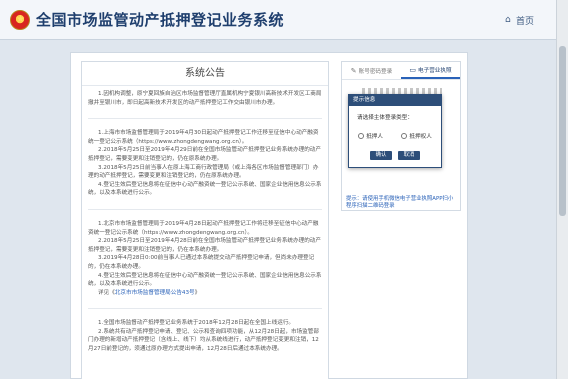  What do you see at coordinates (375, 71) in the screenshot?
I see `tab-account-label: 账号密码登录` at bounding box center [375, 71].